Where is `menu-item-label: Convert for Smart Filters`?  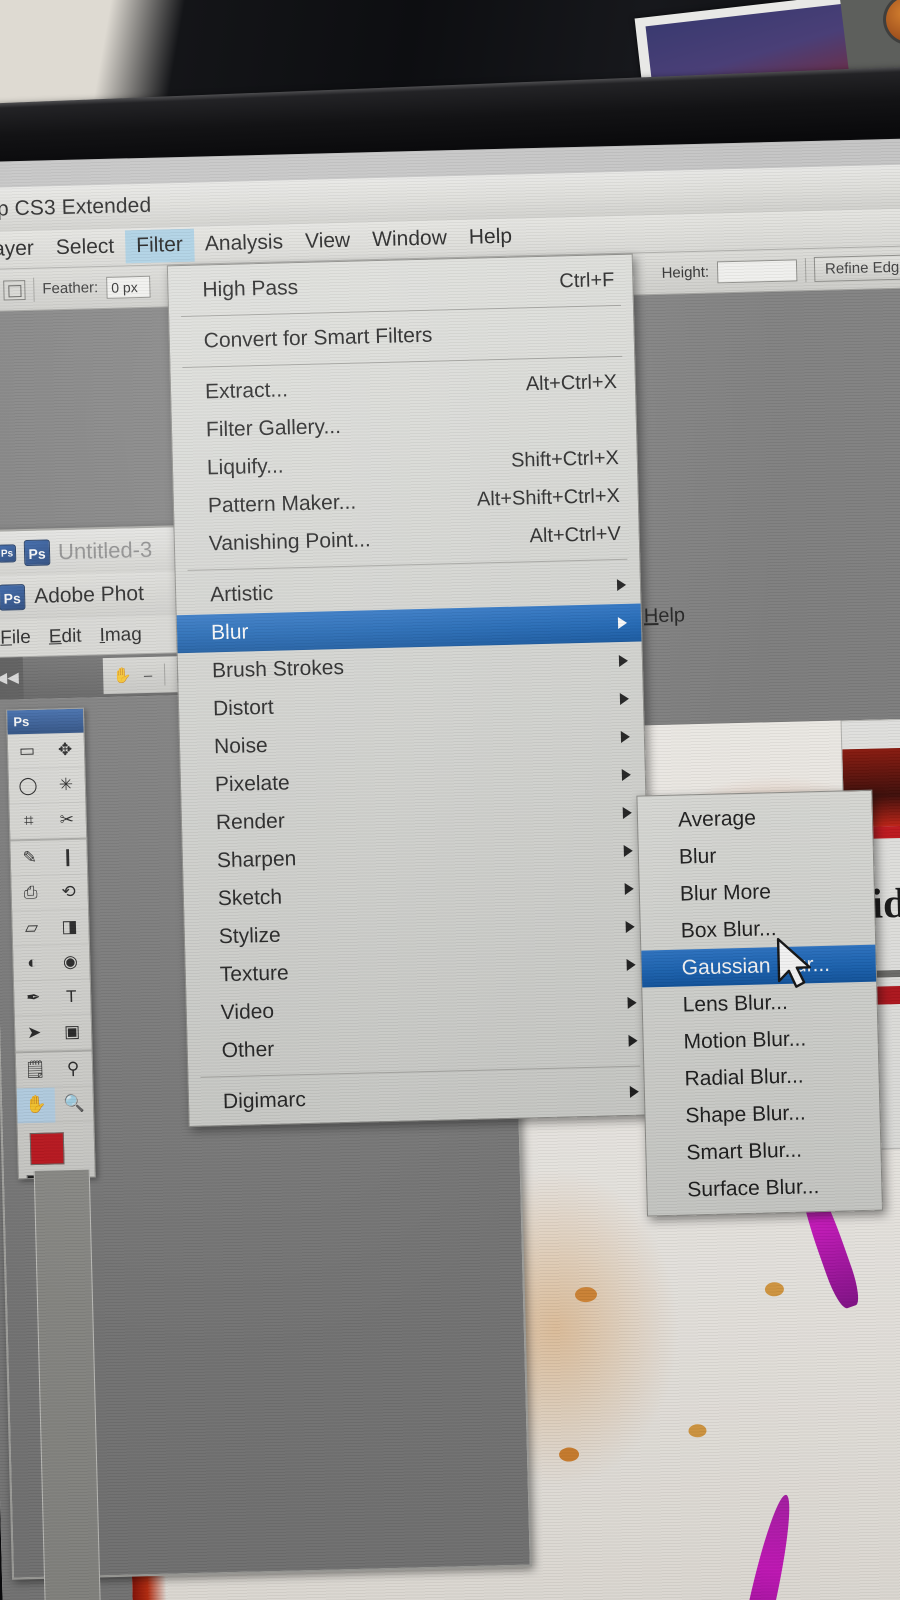 menu-item-label: Convert for Smart Filters is located at coordinates (318, 338).